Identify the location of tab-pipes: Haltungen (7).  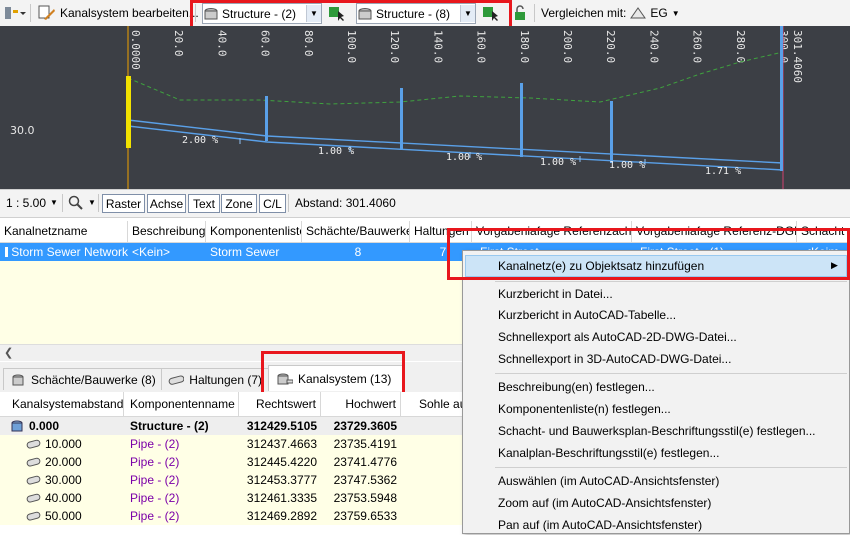
(215, 379).